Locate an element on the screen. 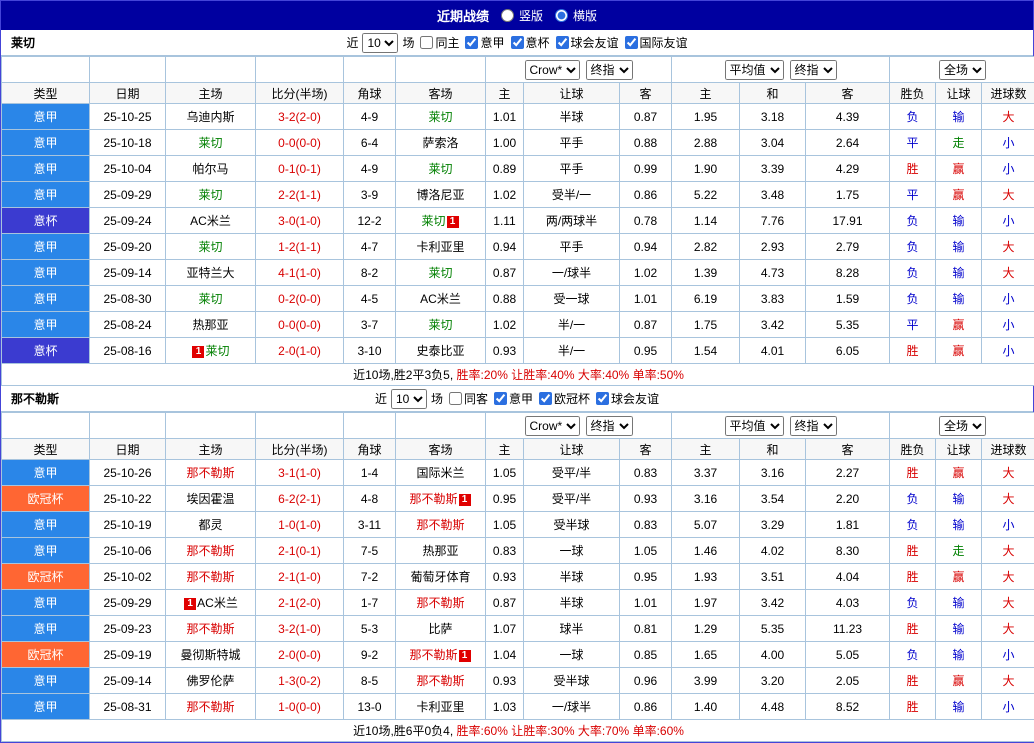  col-score: 比分(半场) is located at coordinates (300, 93).